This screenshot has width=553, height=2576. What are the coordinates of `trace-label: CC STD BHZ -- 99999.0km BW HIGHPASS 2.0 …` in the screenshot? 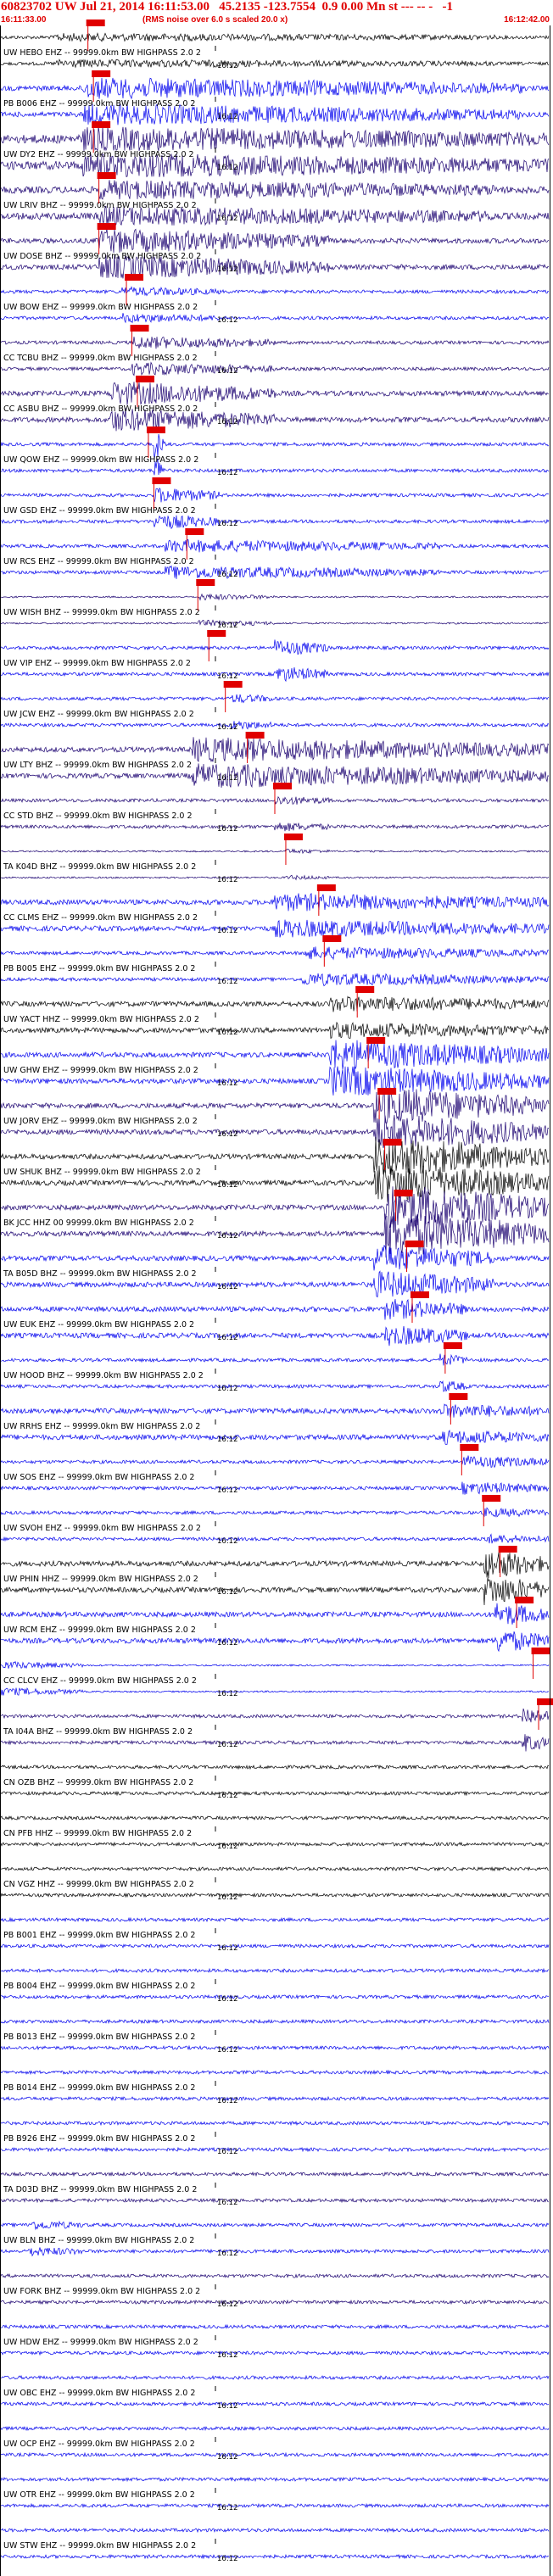 It's located at (98, 816).